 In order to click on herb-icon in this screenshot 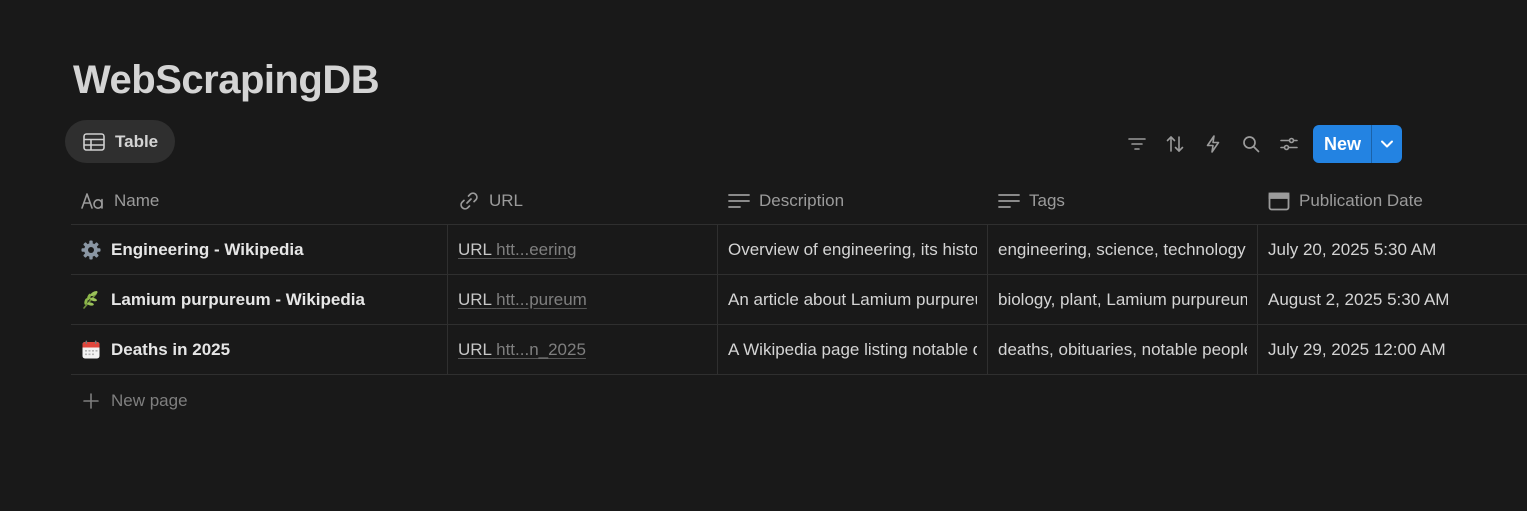, I will do `click(91, 300)`.